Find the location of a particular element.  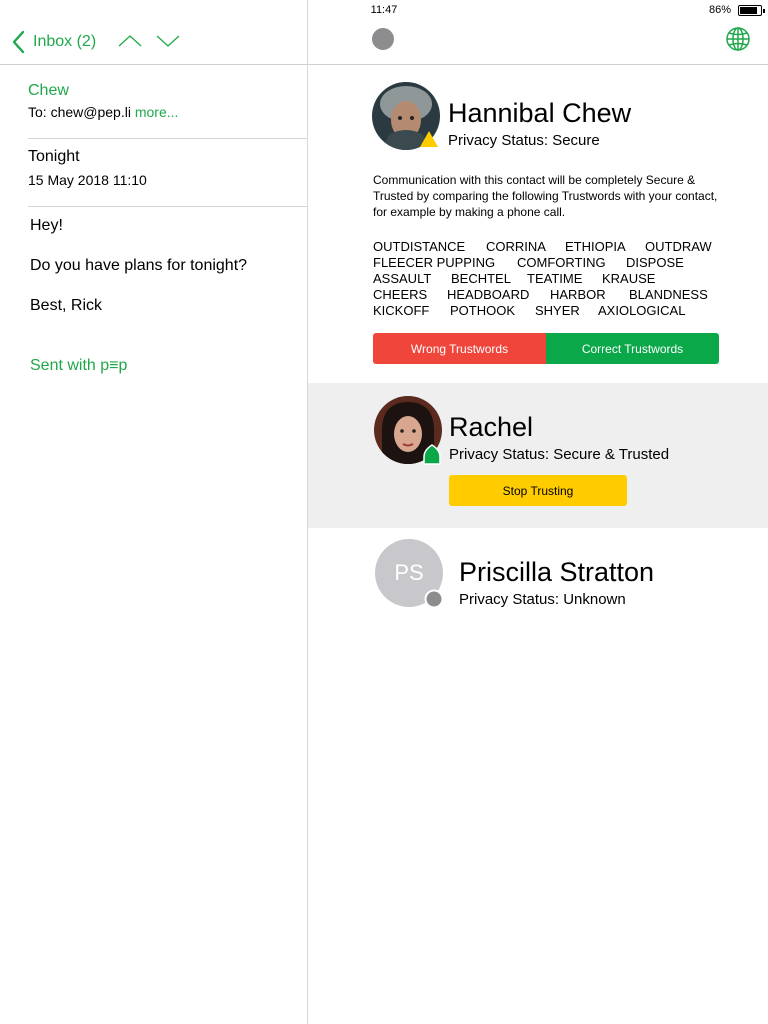

sender-name: Chew is located at coordinates (48, 91).